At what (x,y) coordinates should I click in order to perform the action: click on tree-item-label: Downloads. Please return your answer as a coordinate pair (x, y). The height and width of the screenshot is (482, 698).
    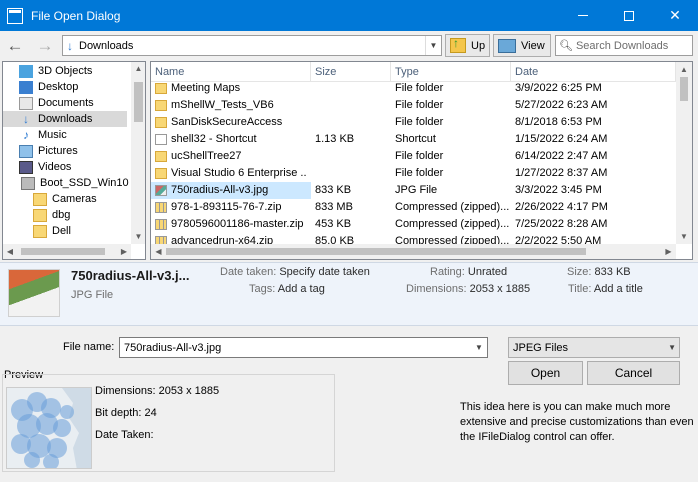
    Looking at the image, I should click on (65, 119).